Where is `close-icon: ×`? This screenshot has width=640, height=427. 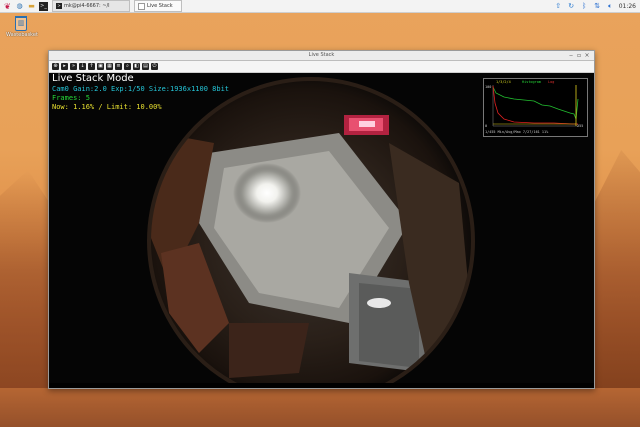 close-icon: × is located at coordinates (587, 55).